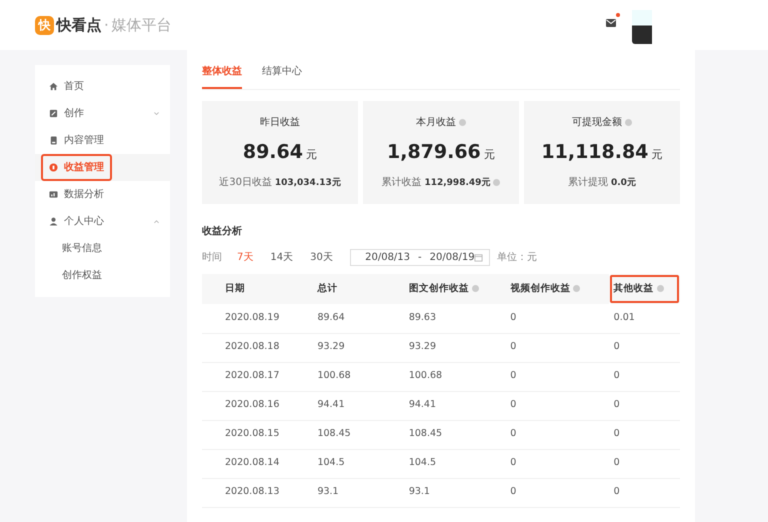  What do you see at coordinates (53, 194) in the screenshot?
I see `chart-icon` at bounding box center [53, 194].